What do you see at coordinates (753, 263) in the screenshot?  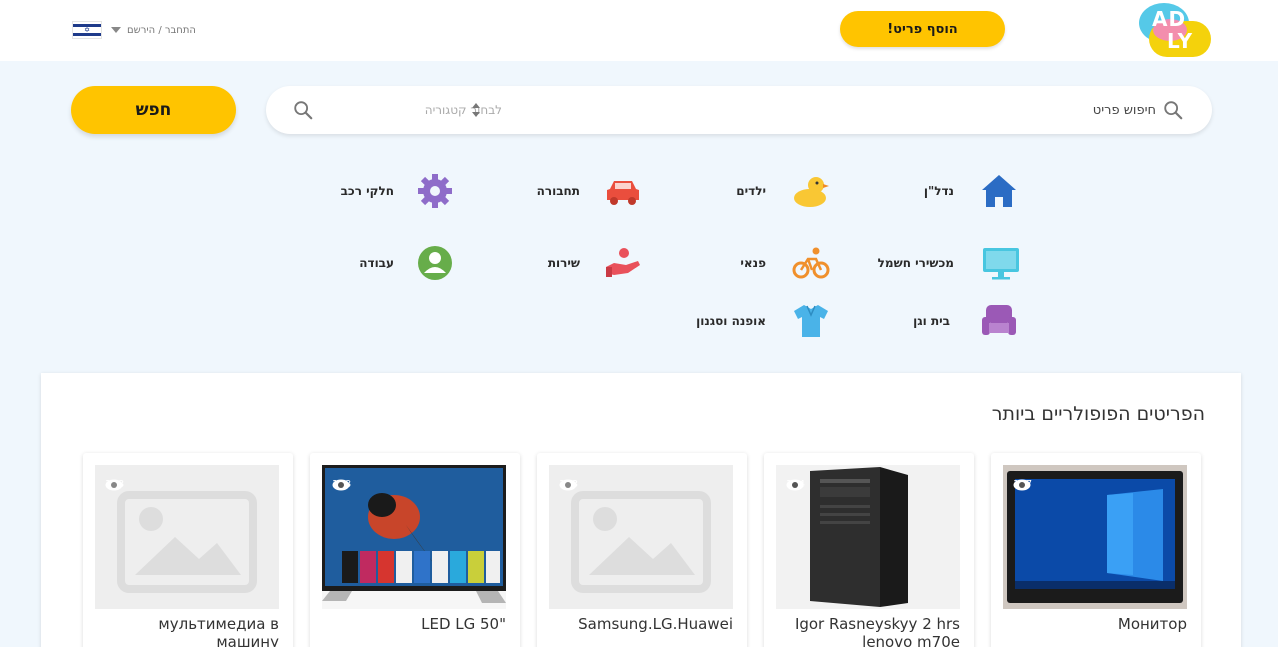 I see `category-label: פנאי` at bounding box center [753, 263].